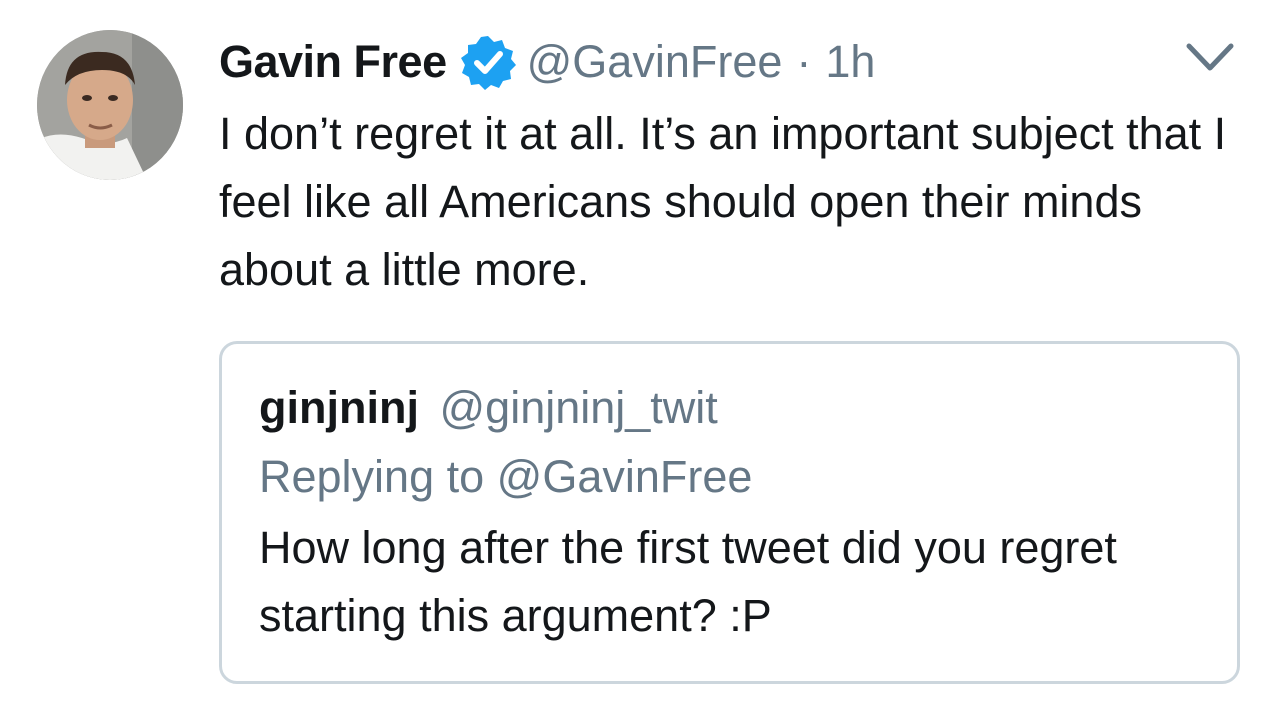 The height and width of the screenshot is (710, 1280). I want to click on avatar-photo, so click(110, 105).